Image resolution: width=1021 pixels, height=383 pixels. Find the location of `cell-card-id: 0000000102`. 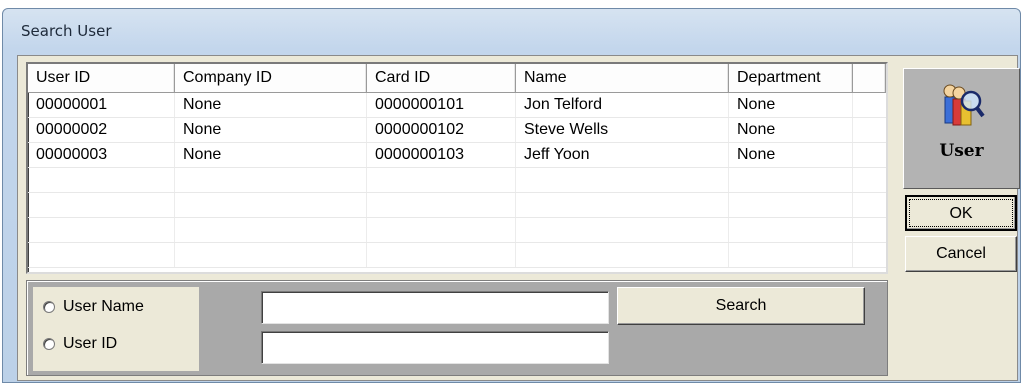

cell-card-id: 0000000102 is located at coordinates (441, 130).